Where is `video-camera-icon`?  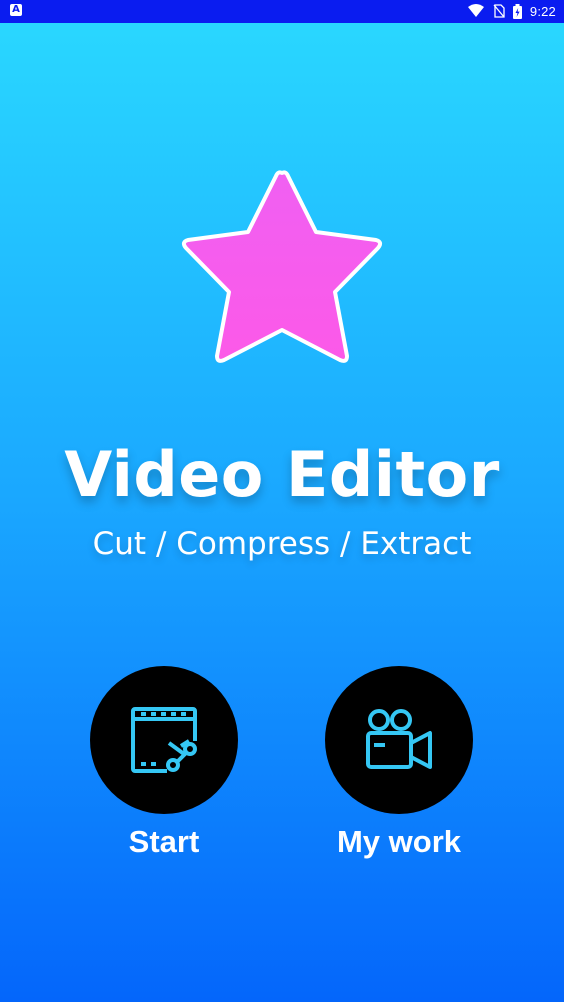
video-camera-icon is located at coordinates (399, 739).